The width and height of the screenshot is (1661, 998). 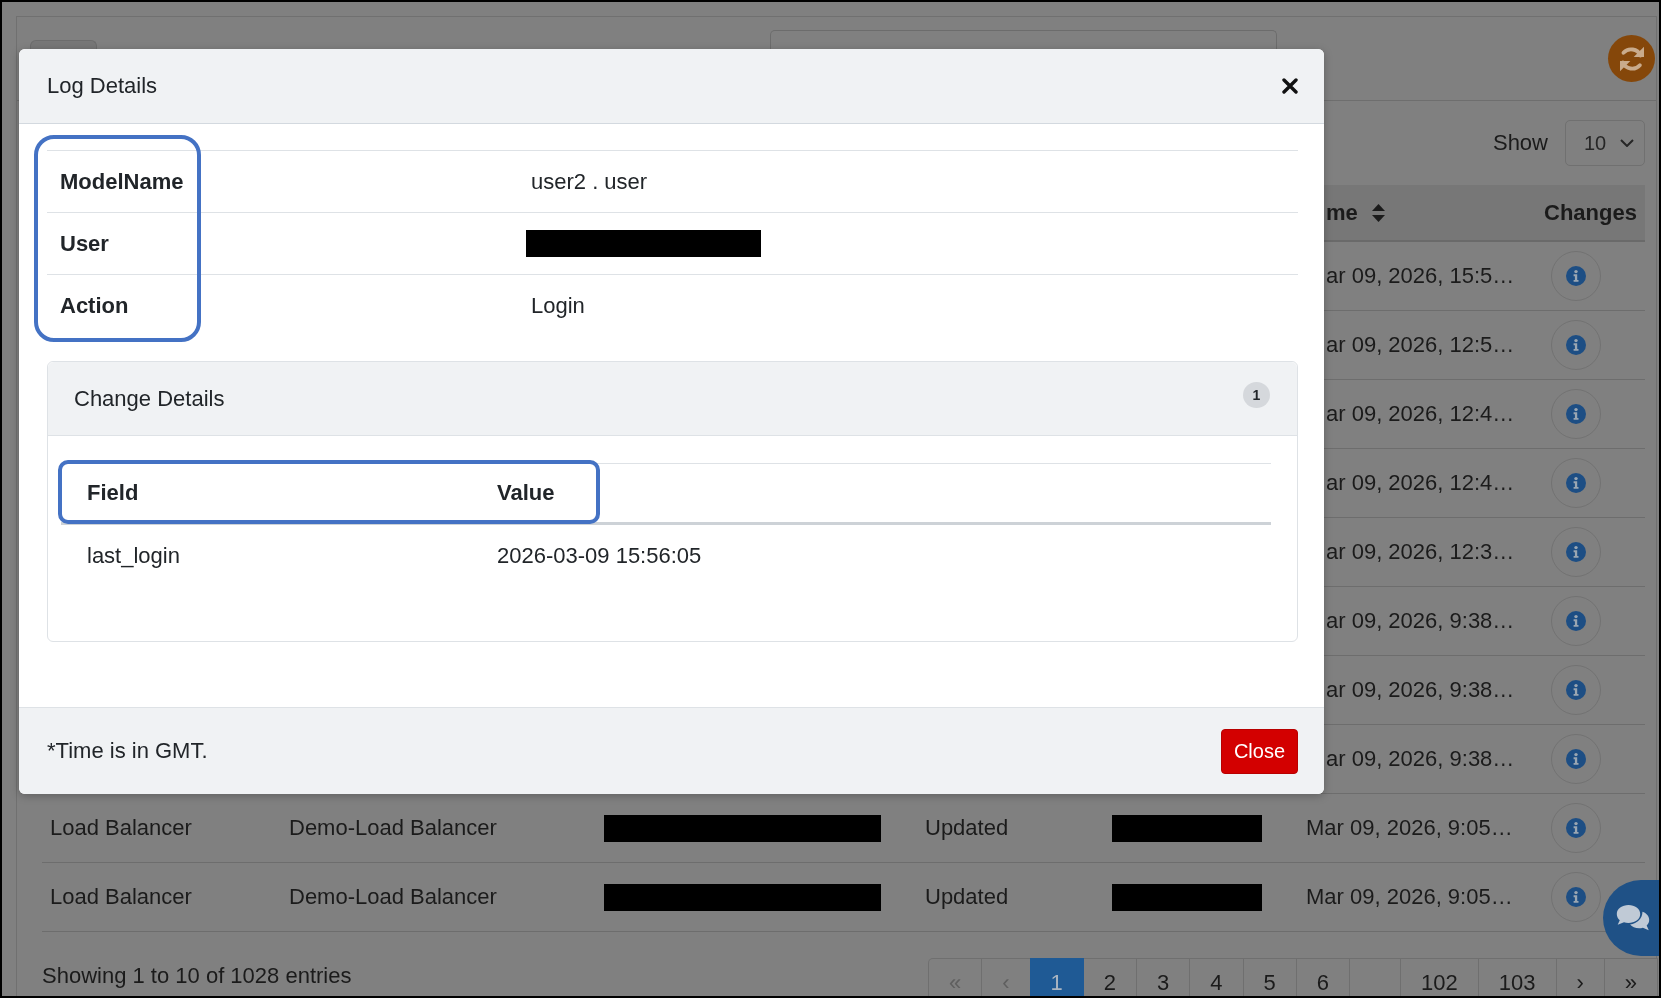 What do you see at coordinates (113, 493) in the screenshot?
I see `column-header: Field` at bounding box center [113, 493].